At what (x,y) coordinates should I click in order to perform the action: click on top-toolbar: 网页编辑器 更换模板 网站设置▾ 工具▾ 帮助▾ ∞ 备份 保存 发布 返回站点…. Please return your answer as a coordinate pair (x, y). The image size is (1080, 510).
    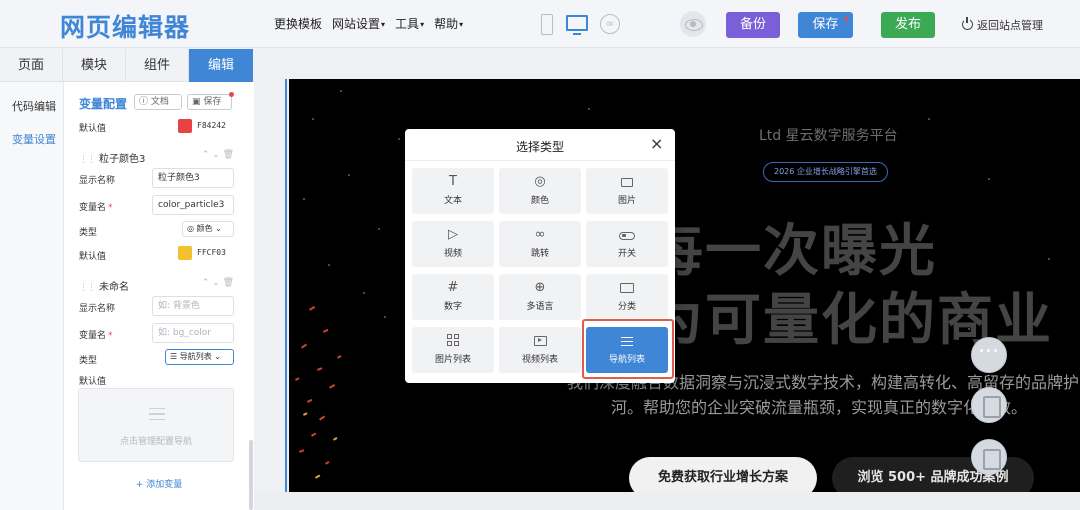
    Looking at the image, I should click on (540, 24).